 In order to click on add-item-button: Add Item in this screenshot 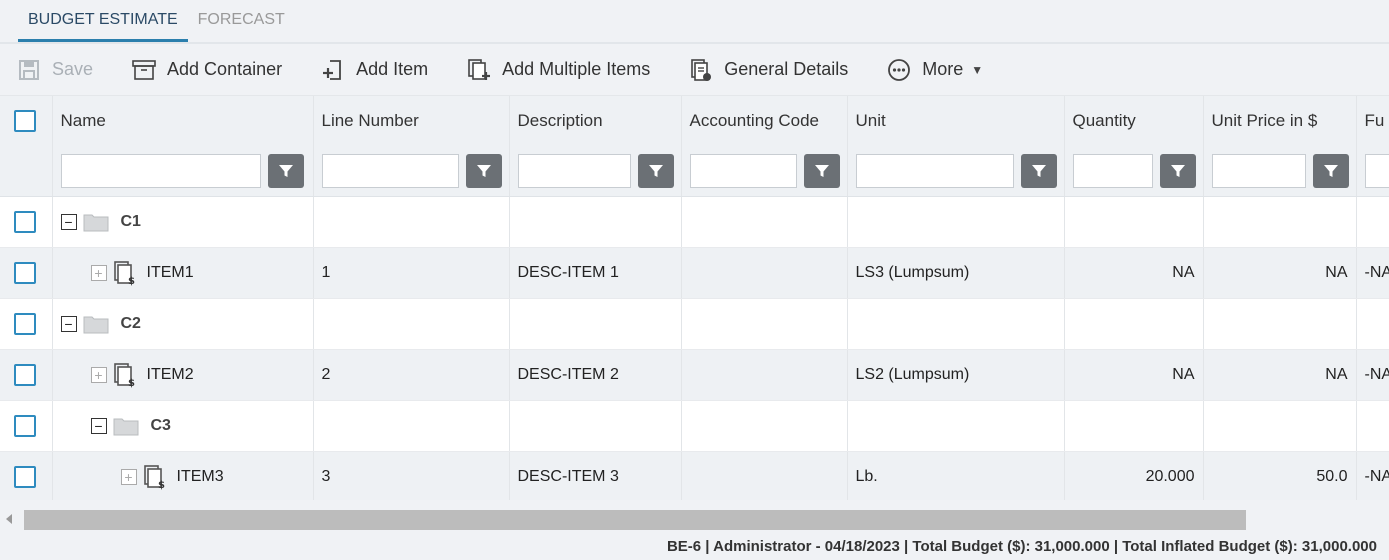, I will do `click(374, 70)`.